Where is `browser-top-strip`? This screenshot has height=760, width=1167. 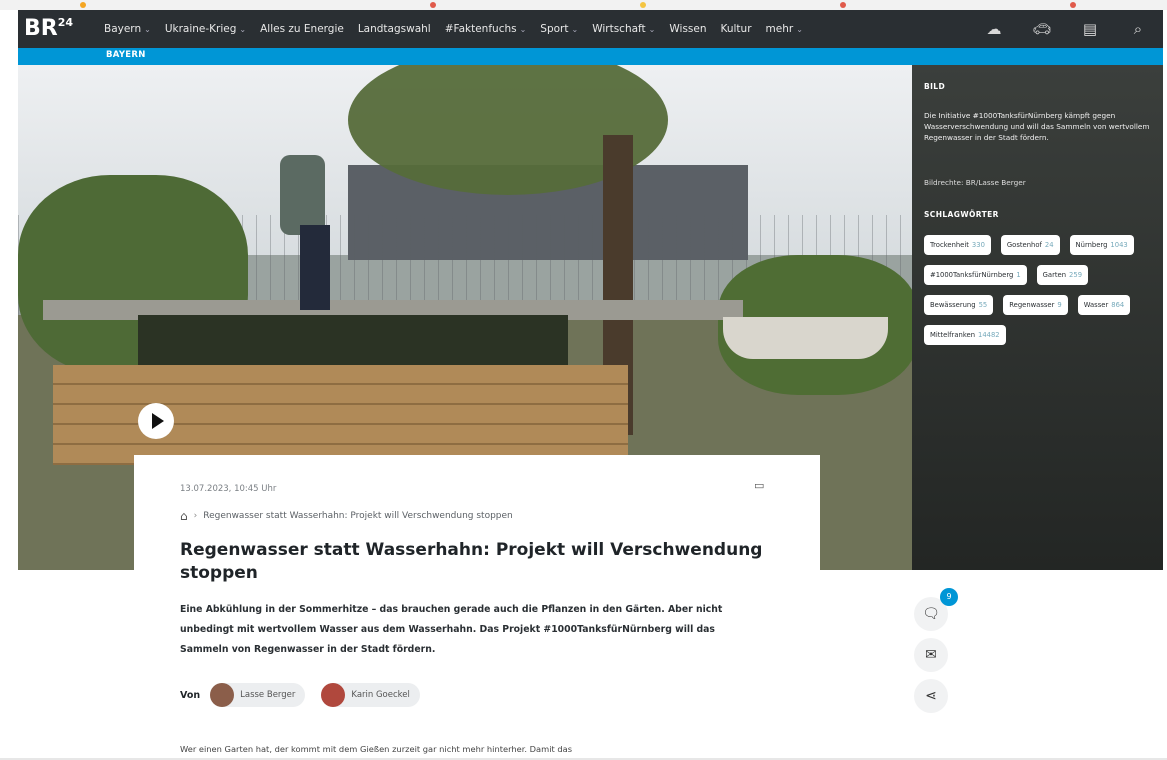
browser-top-strip is located at coordinates (583, 5).